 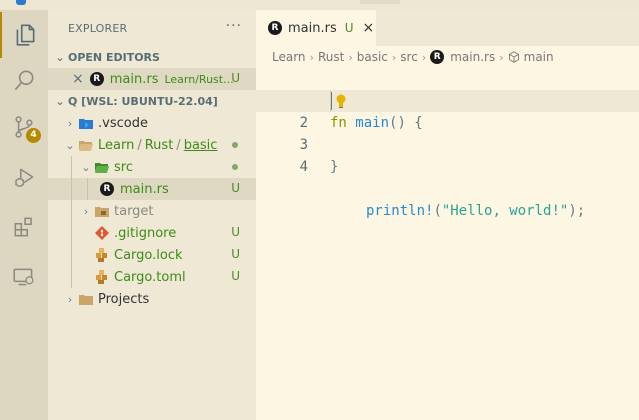 I want to click on vscode-logo-icon, so click(x=21, y=2).